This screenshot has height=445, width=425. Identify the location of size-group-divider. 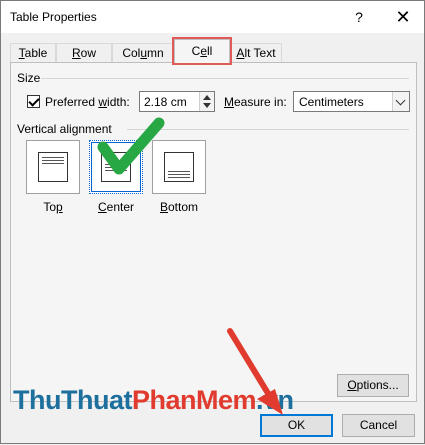
(225, 78).